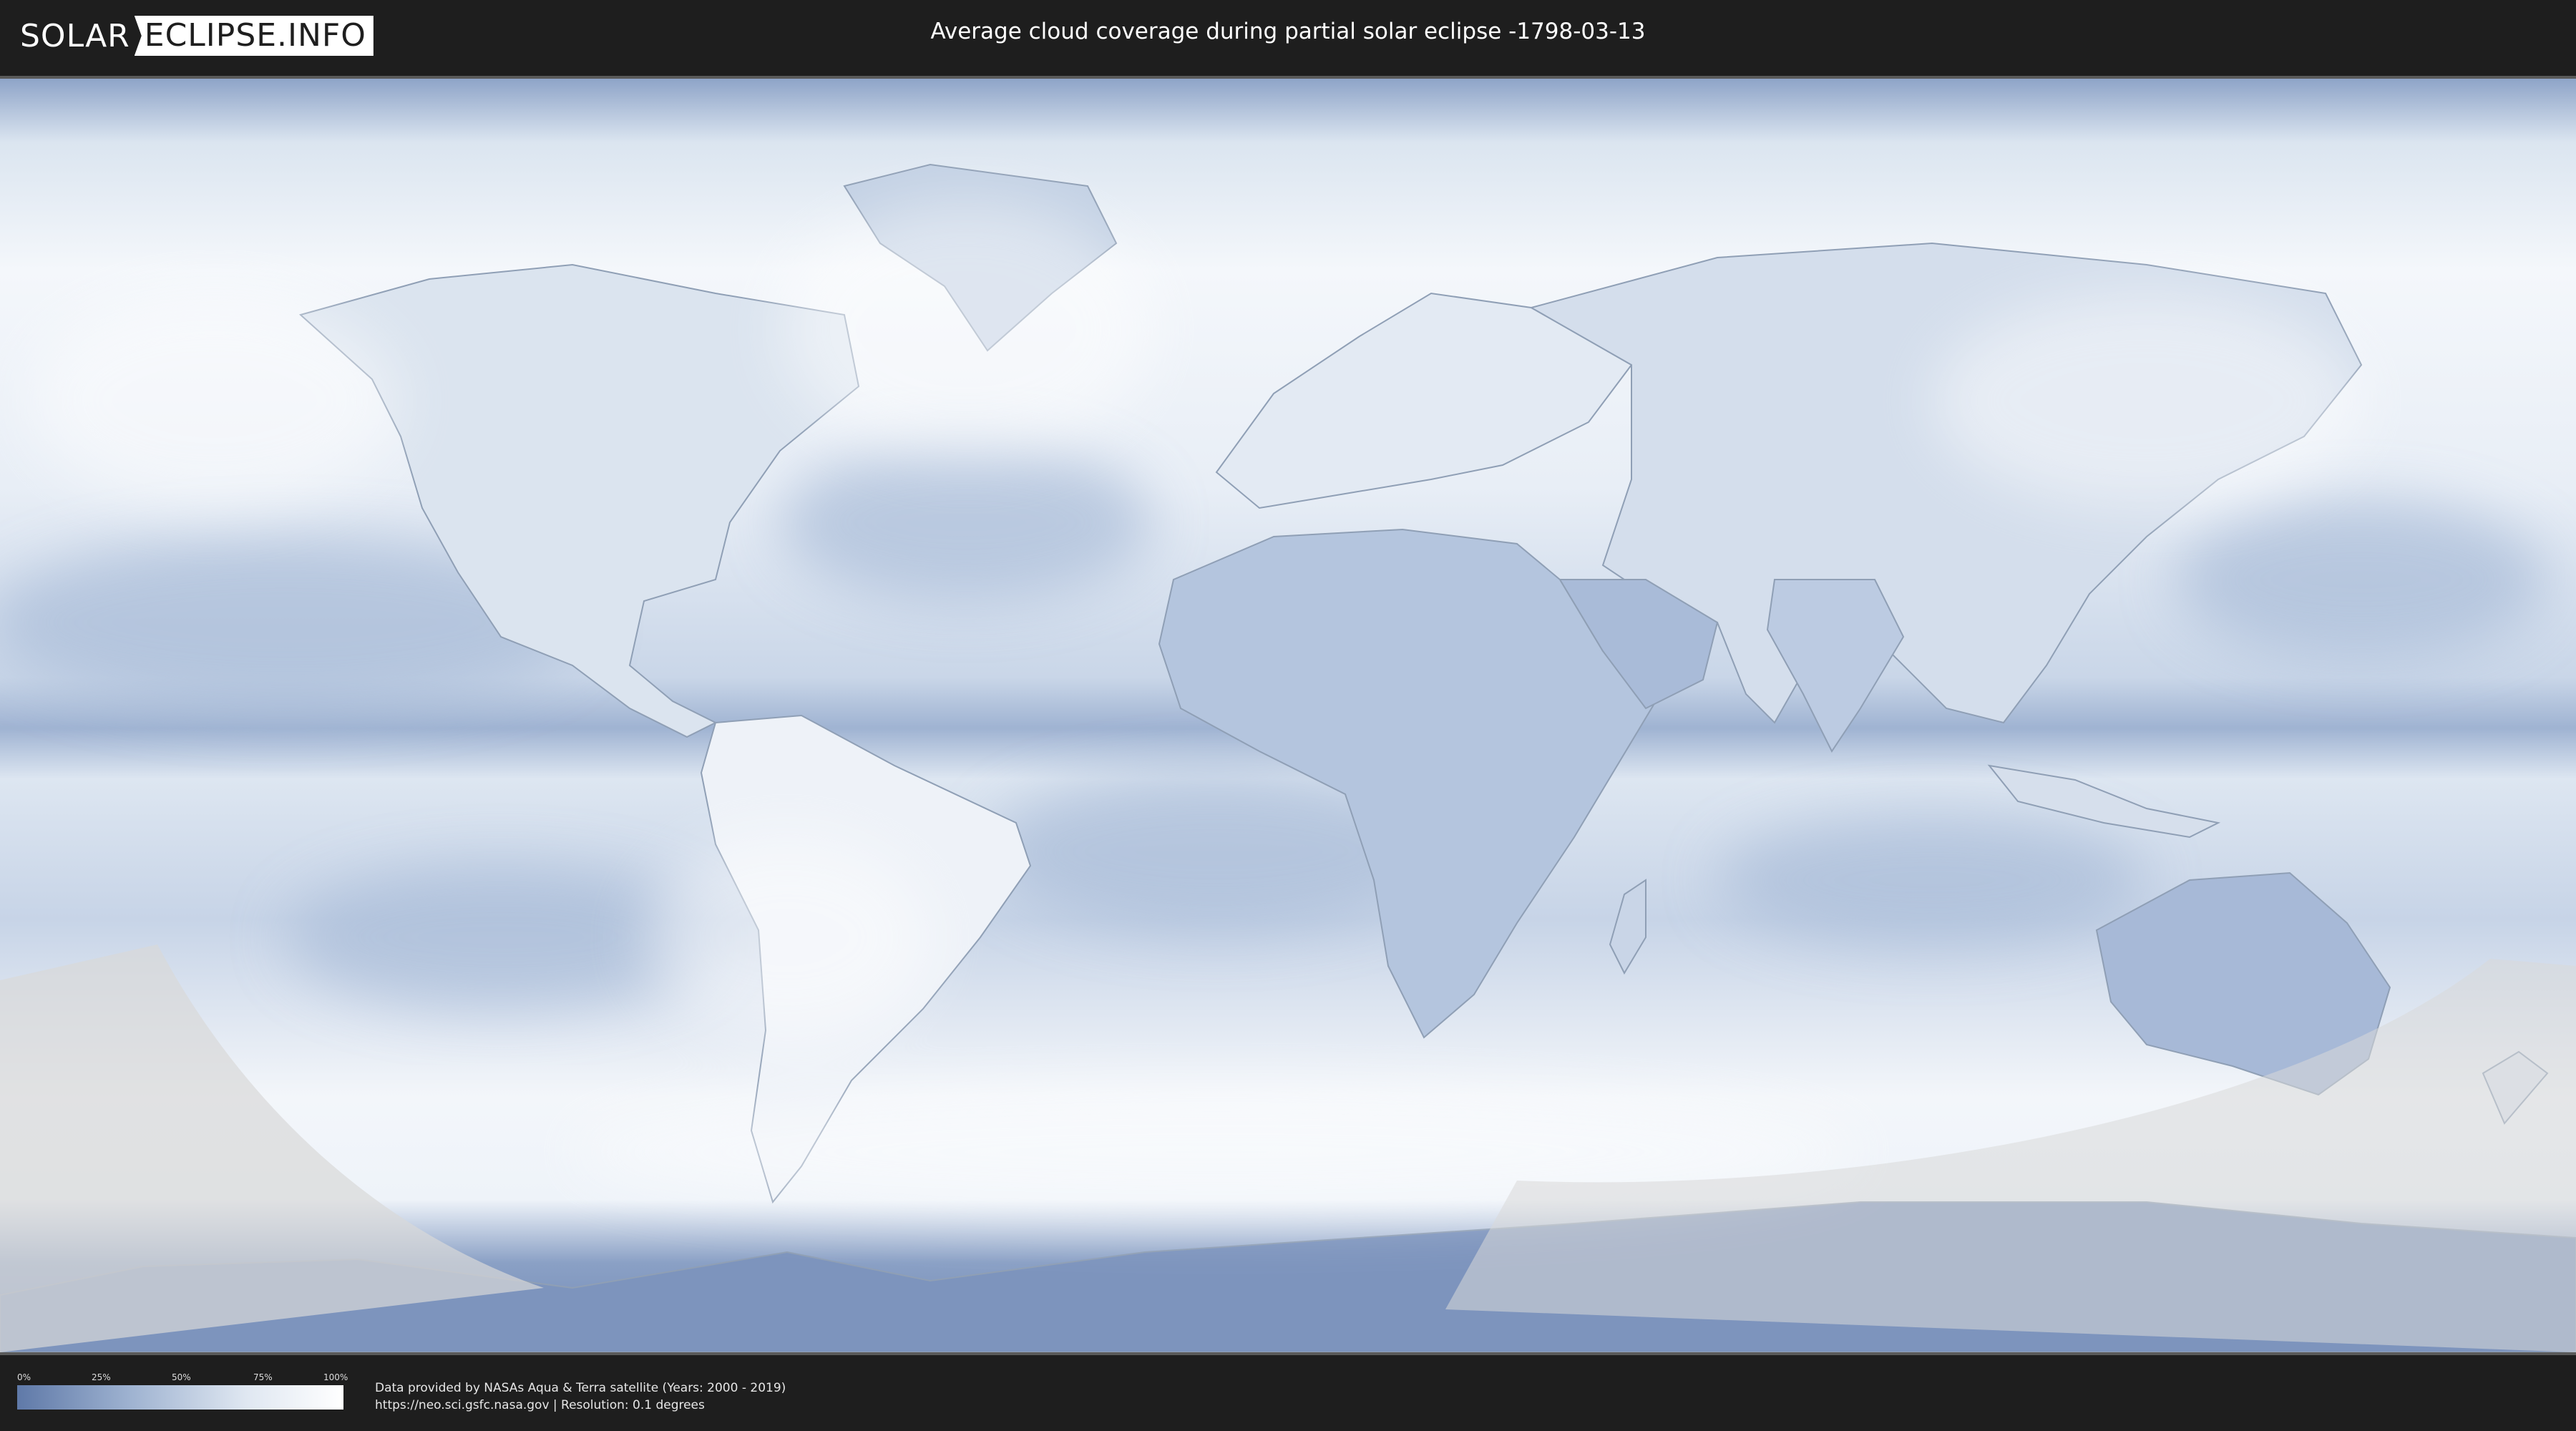  I want to click on legend-tick: 0%, so click(24, 1377).